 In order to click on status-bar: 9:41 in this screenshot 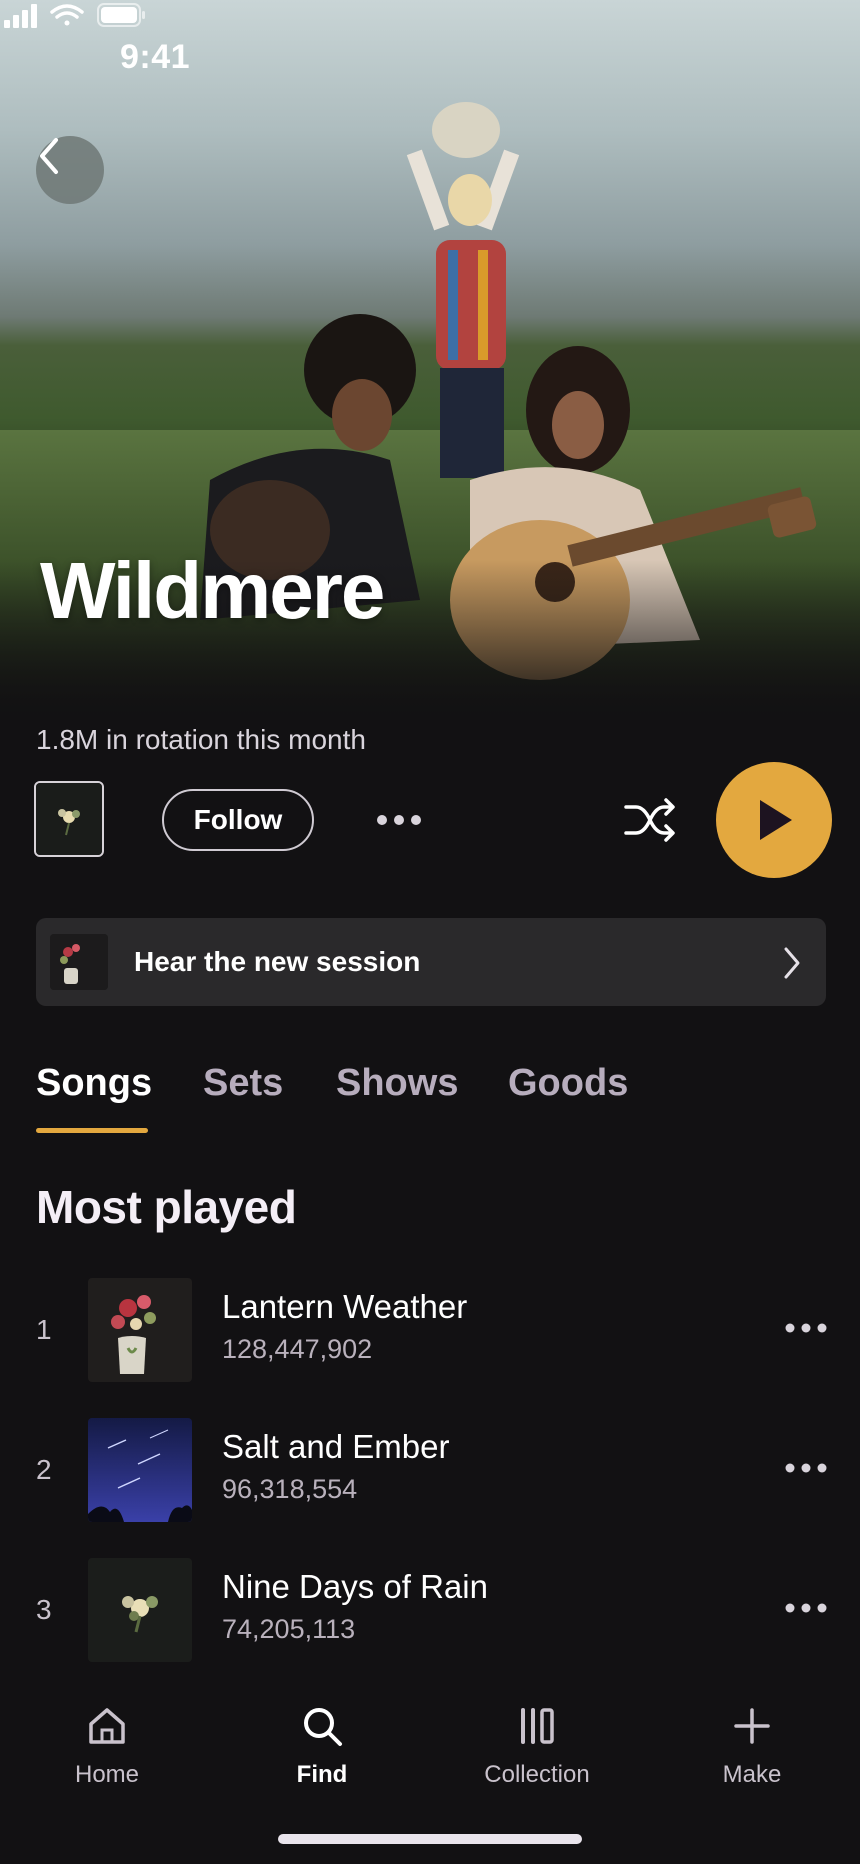, I will do `click(430, 55)`.